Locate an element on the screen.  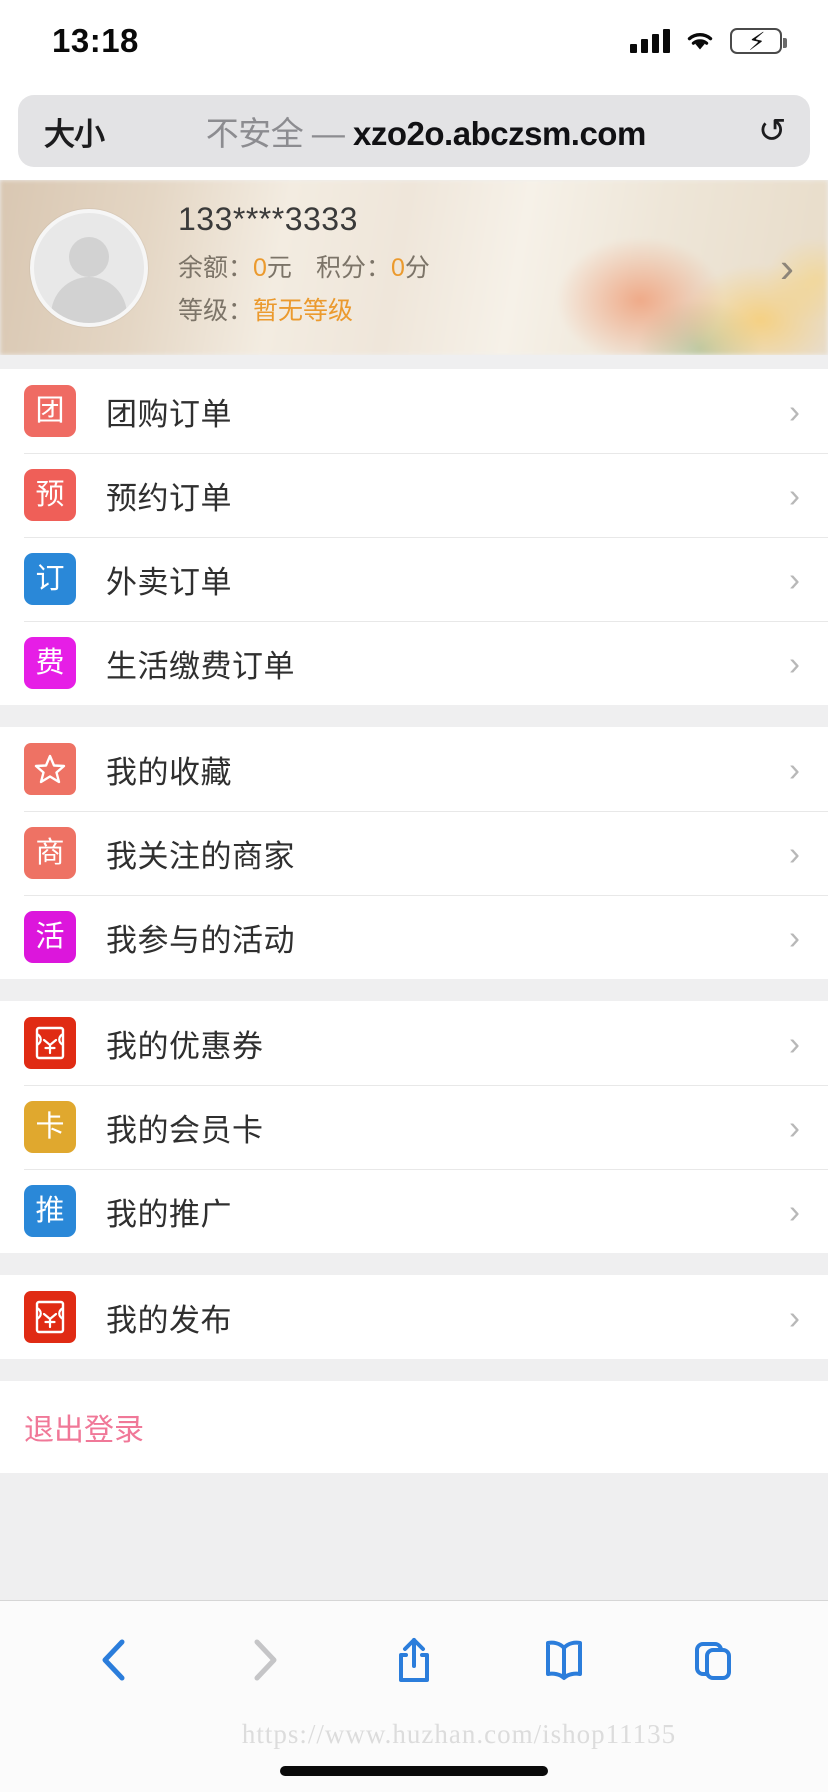
points-value: 0 is located at coordinates (397, 268).